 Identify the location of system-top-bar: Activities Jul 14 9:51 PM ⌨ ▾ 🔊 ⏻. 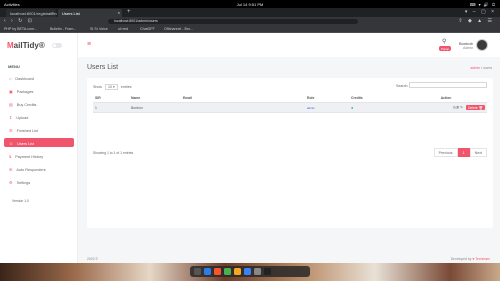
(250, 4).